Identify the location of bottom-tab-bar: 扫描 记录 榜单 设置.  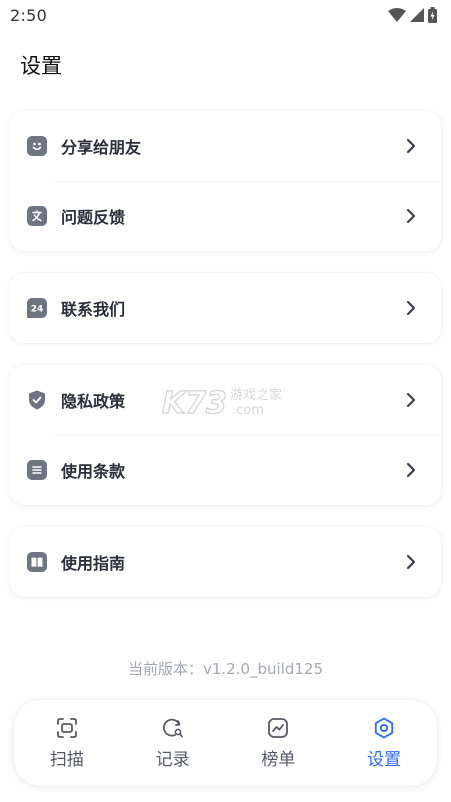
(225, 743).